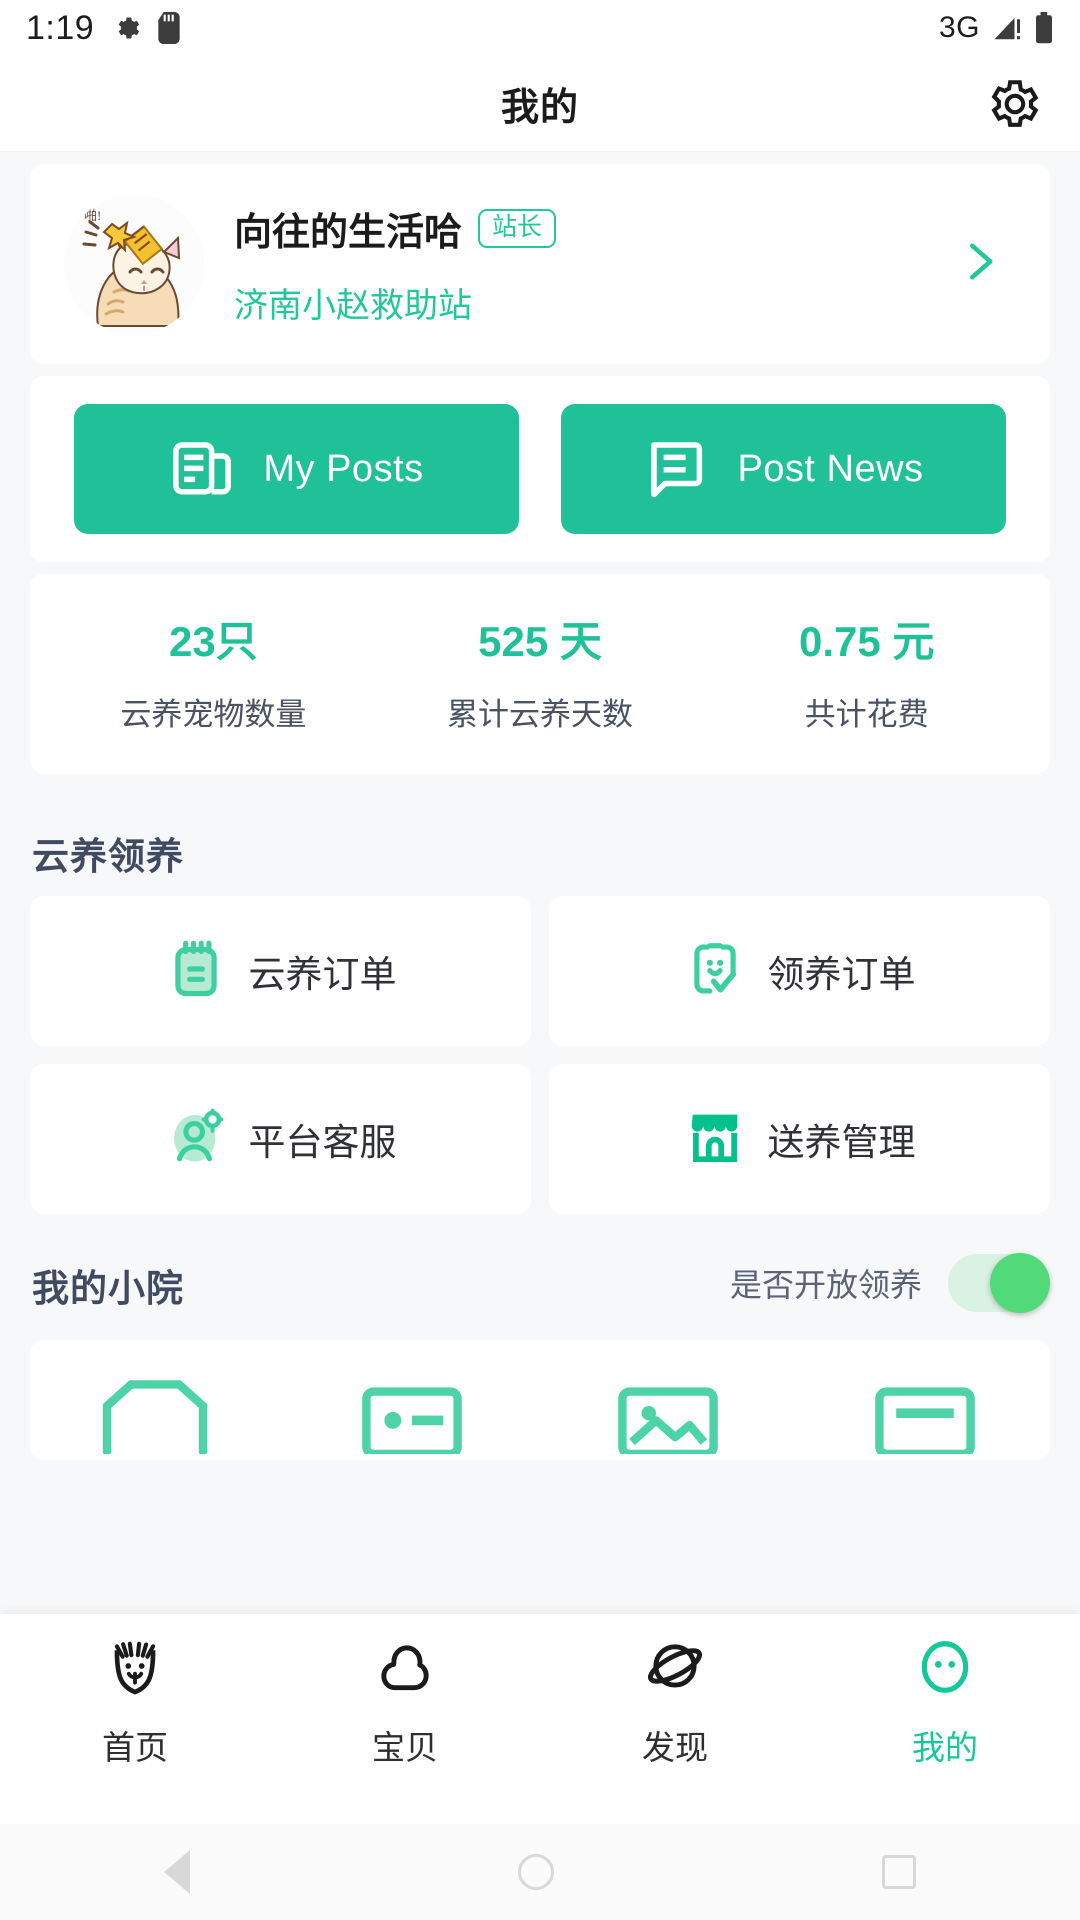  What do you see at coordinates (92, 215) in the screenshot?
I see `svg-text: 啪!` at bounding box center [92, 215].